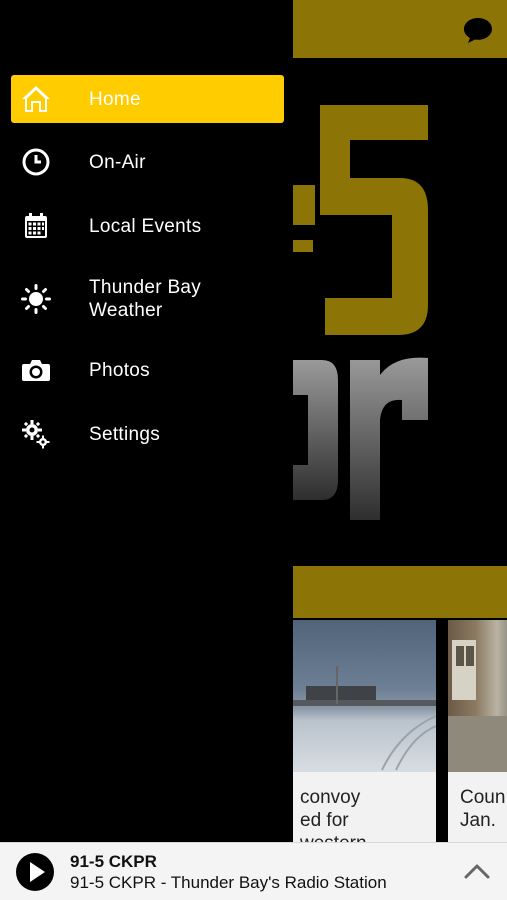 The image size is (507, 900). What do you see at coordinates (483, 809) in the screenshot?
I see `news-card-headline: Coun Jan.` at bounding box center [483, 809].